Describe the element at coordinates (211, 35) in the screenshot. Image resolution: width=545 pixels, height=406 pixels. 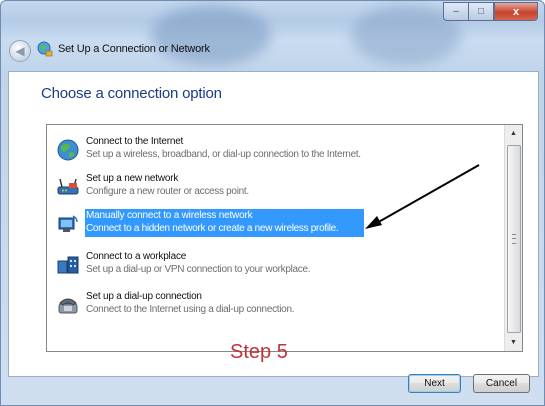
I see `aero-glass-blur` at that location.